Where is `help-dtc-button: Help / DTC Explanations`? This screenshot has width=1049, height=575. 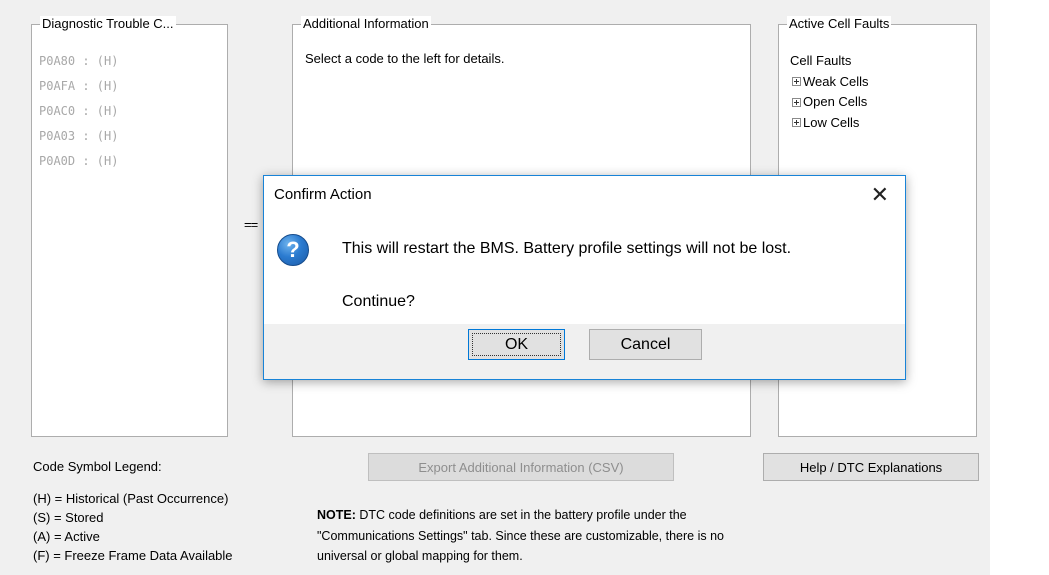 help-dtc-button: Help / DTC Explanations is located at coordinates (871, 467).